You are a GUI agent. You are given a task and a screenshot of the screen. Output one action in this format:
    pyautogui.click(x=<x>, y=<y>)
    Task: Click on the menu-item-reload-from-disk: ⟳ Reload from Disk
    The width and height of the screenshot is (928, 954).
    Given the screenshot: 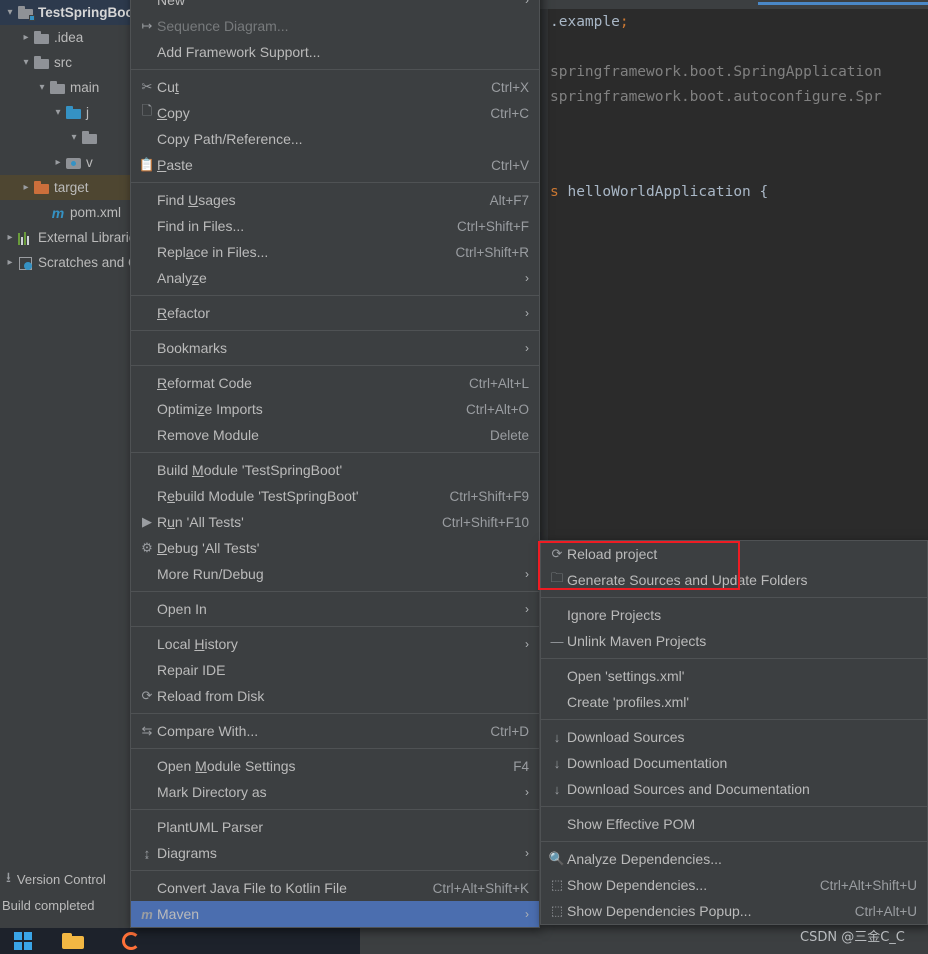 What is the action you would take?
    pyautogui.click(x=335, y=696)
    